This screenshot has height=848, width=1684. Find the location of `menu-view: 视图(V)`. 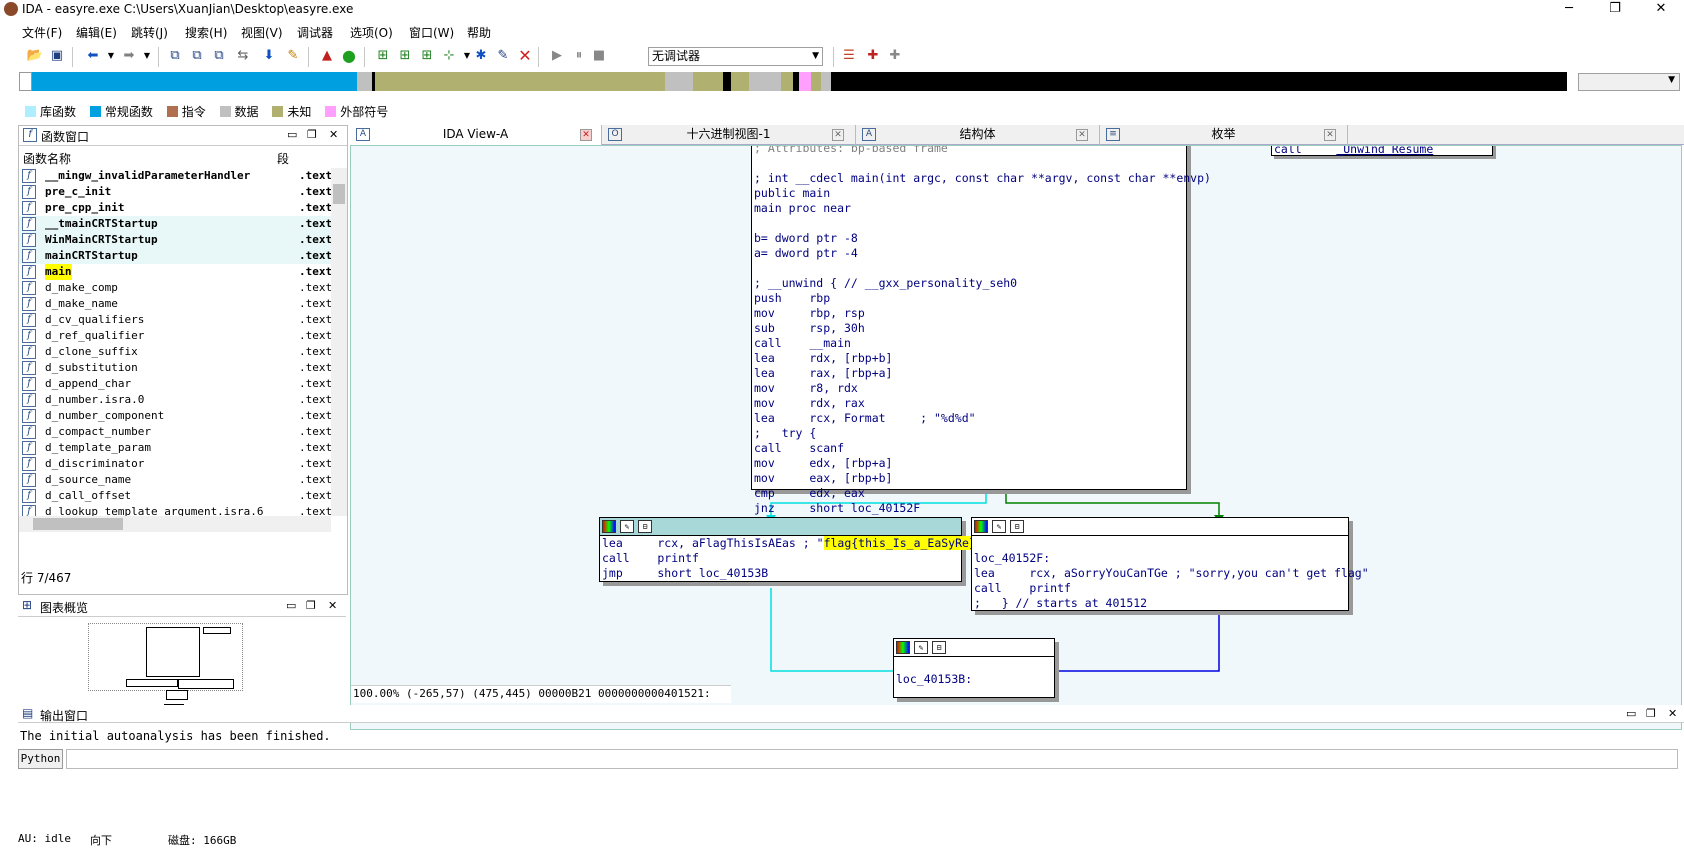

menu-view: 视图(V) is located at coordinates (262, 32).